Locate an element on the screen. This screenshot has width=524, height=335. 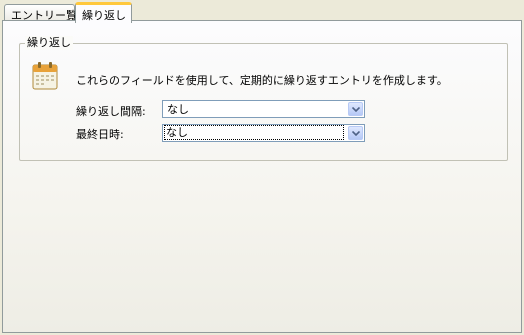
group-title: 繰り返し is located at coordinates (49, 43).